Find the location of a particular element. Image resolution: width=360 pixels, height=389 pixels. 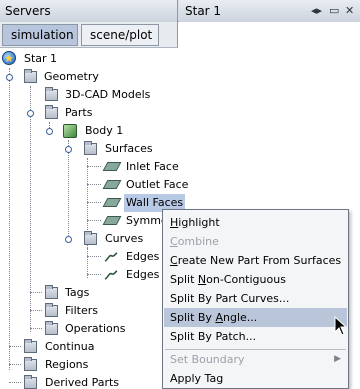

tree-node-label: Inlet Face is located at coordinates (152, 166).